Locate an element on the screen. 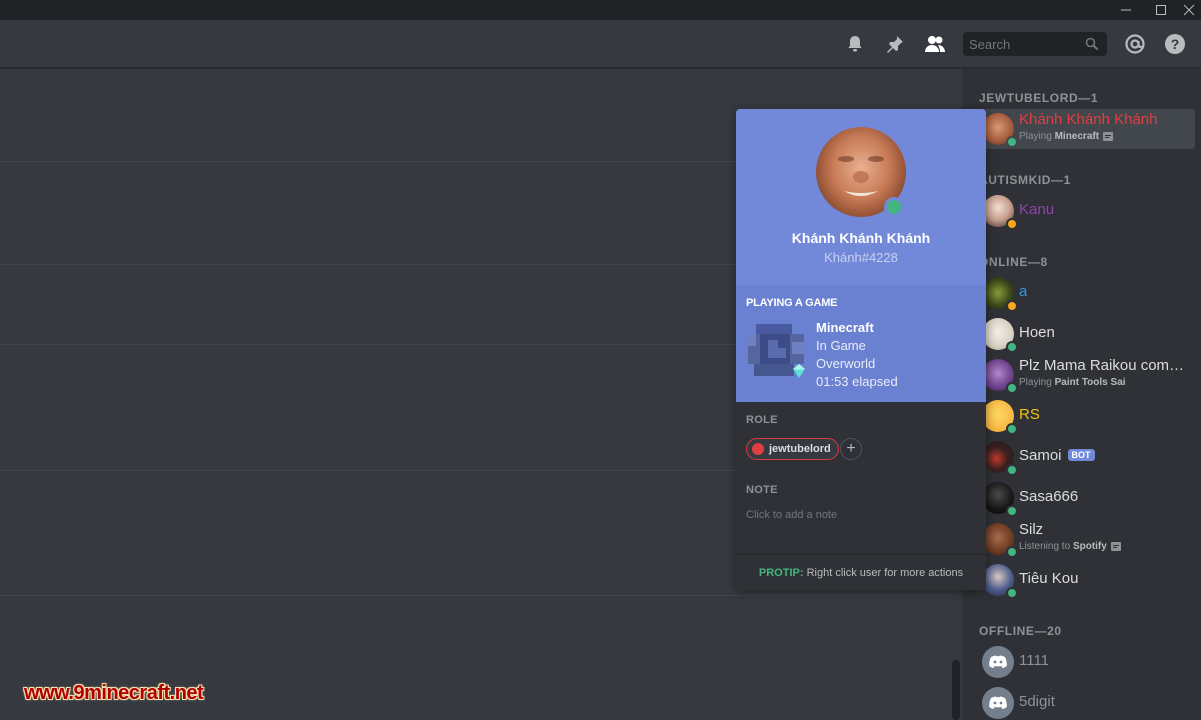  member-name: Samoi BOT is located at coordinates (1057, 455).